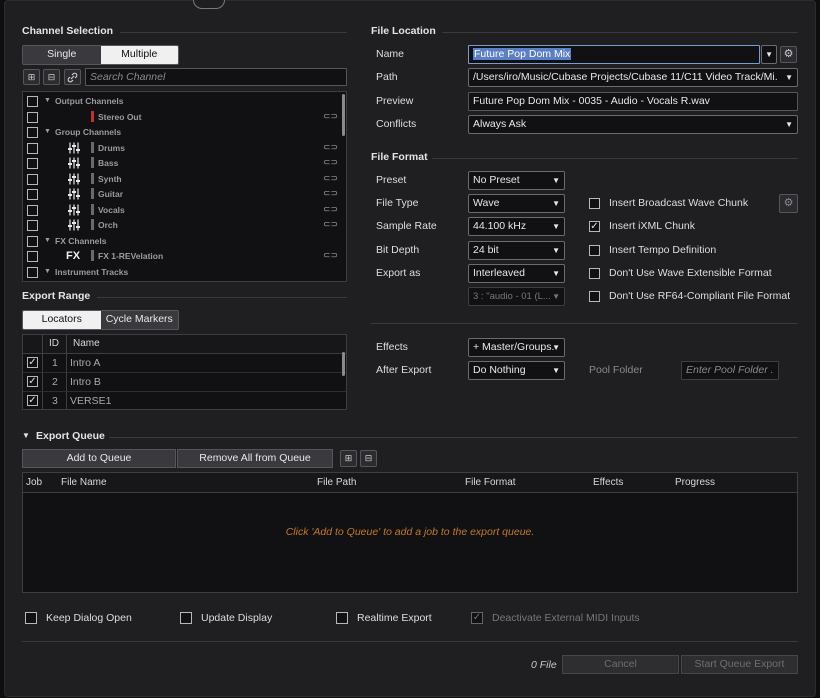 The width and height of the screenshot is (820, 698). What do you see at coordinates (31, 618) in the screenshot?
I see `keep-dialog-open-checkbox` at bounding box center [31, 618].